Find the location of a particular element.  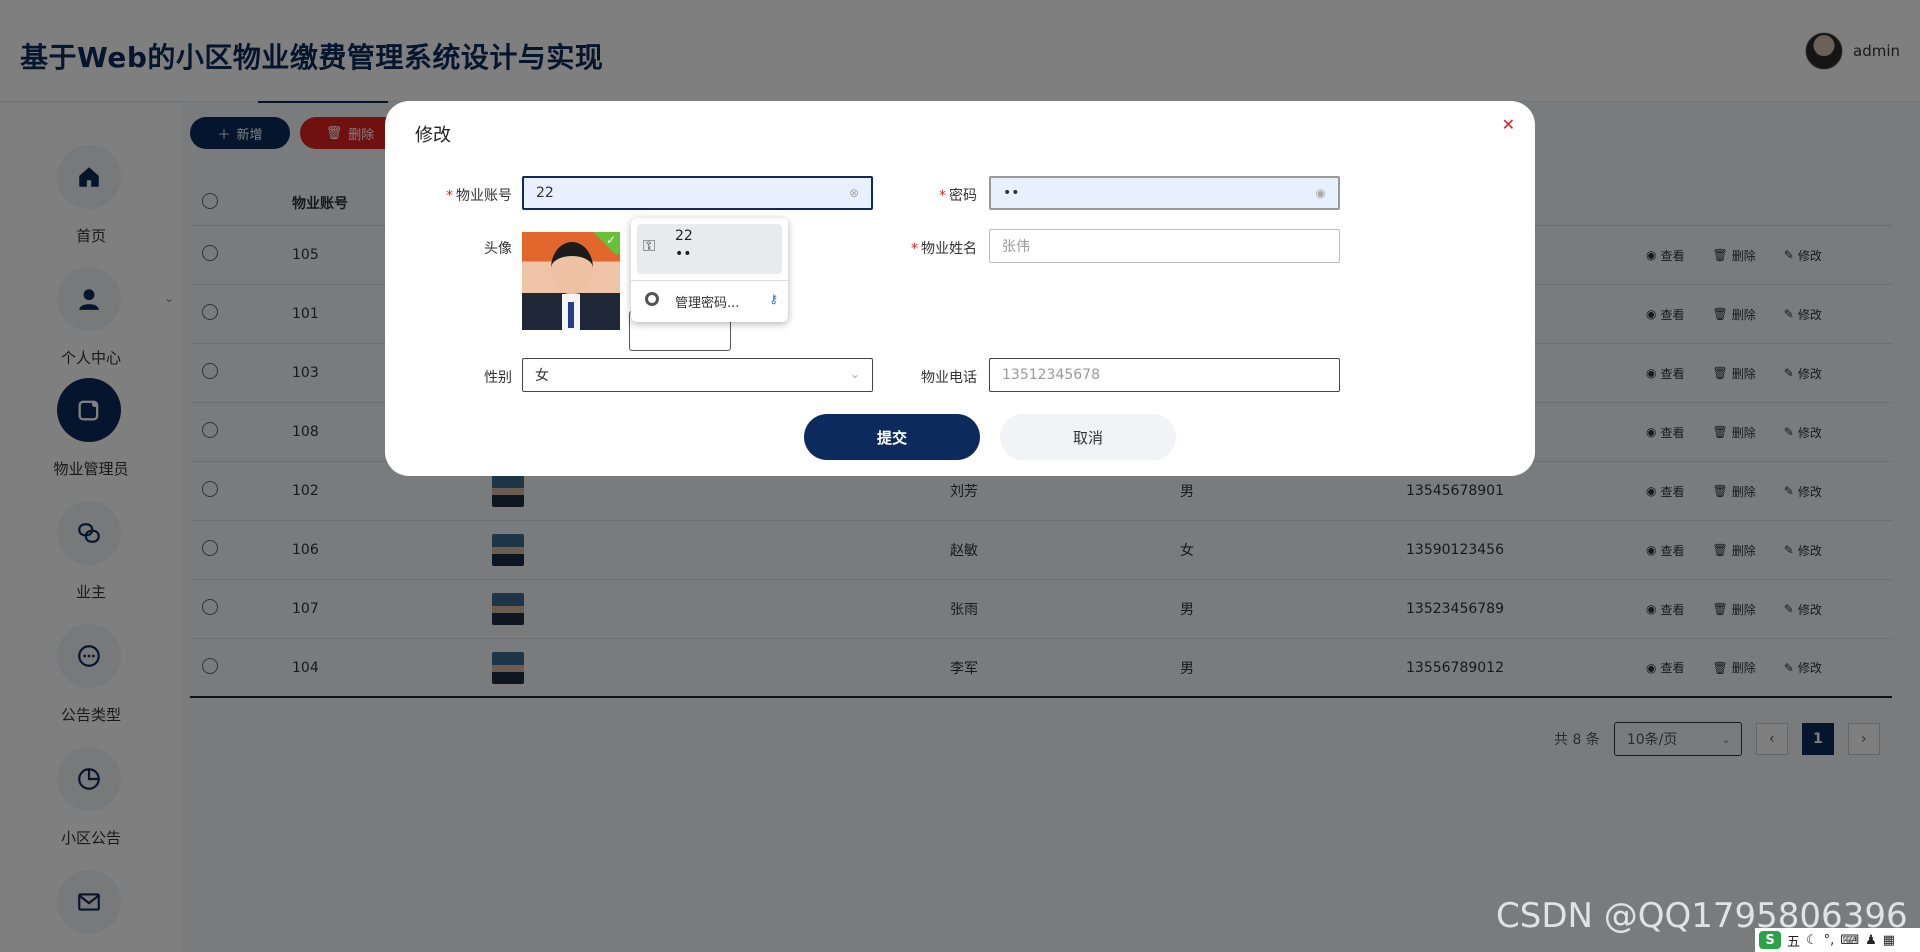

moon-icon: ☾ is located at coordinates (1812, 940).